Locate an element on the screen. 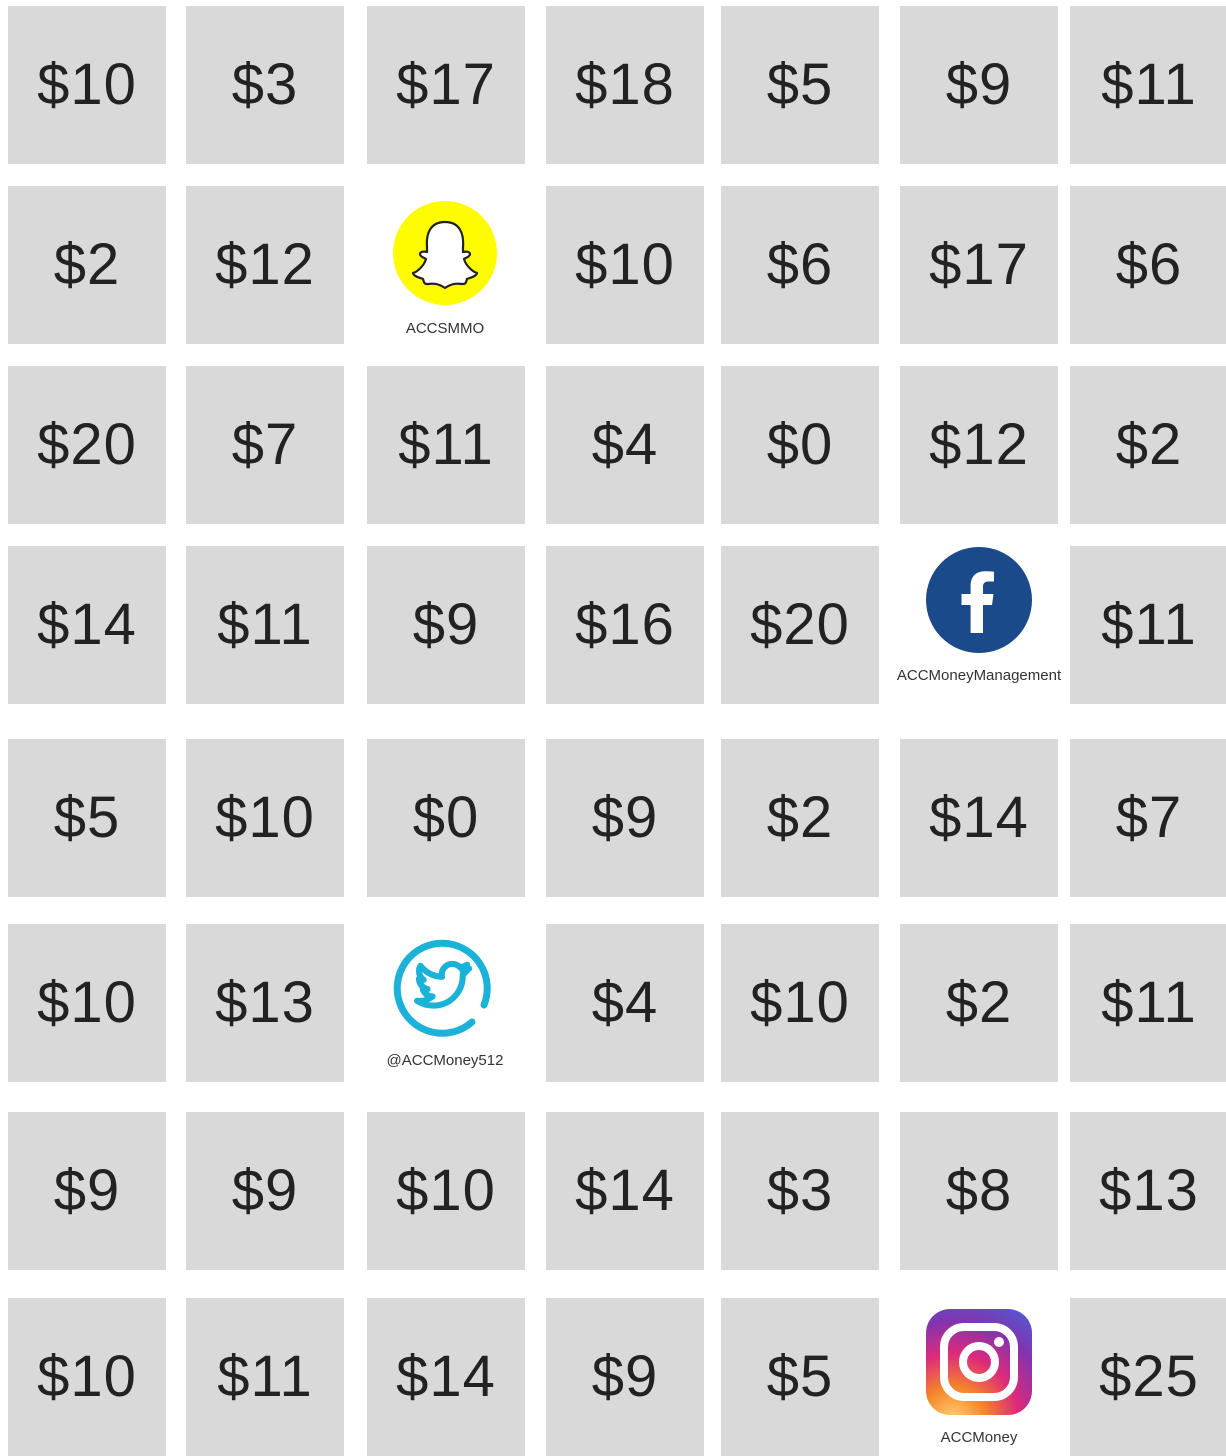 This screenshot has width=1226, height=1456. snapchat-card: ACCSMMO is located at coordinates (445, 265).